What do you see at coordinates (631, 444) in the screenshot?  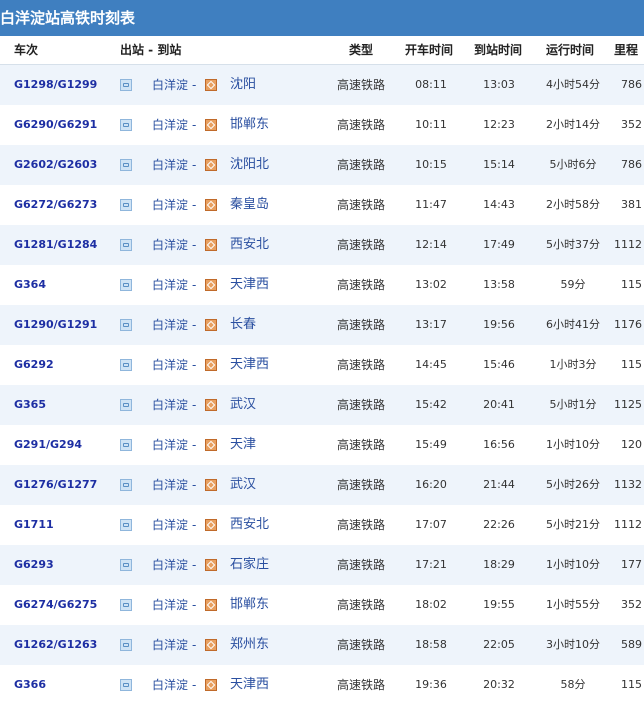 I see `distance: 120` at bounding box center [631, 444].